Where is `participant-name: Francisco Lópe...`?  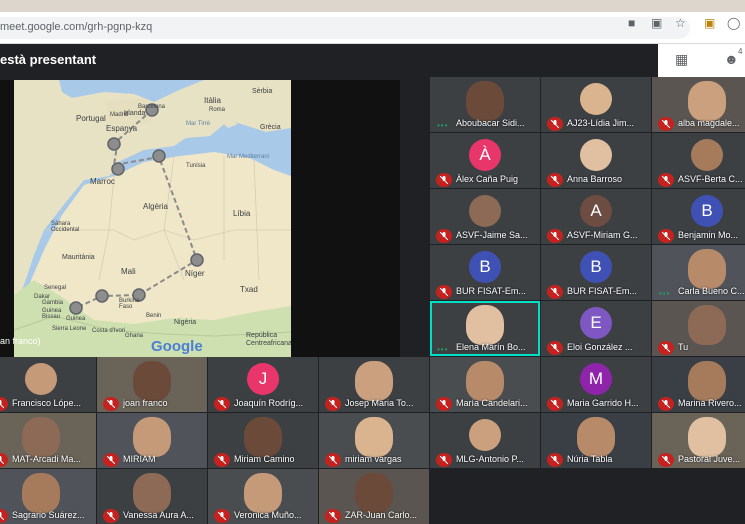 participant-name: Francisco Lópe... is located at coordinates (47, 403).